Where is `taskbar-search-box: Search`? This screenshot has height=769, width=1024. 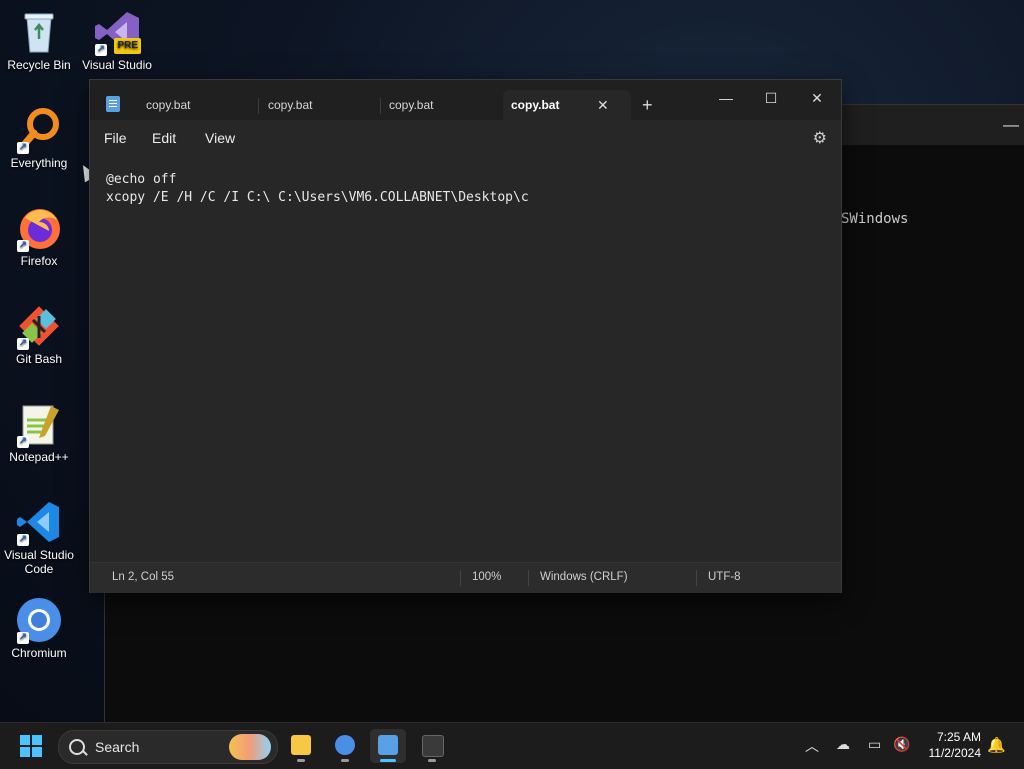 taskbar-search-box: Search is located at coordinates (168, 747).